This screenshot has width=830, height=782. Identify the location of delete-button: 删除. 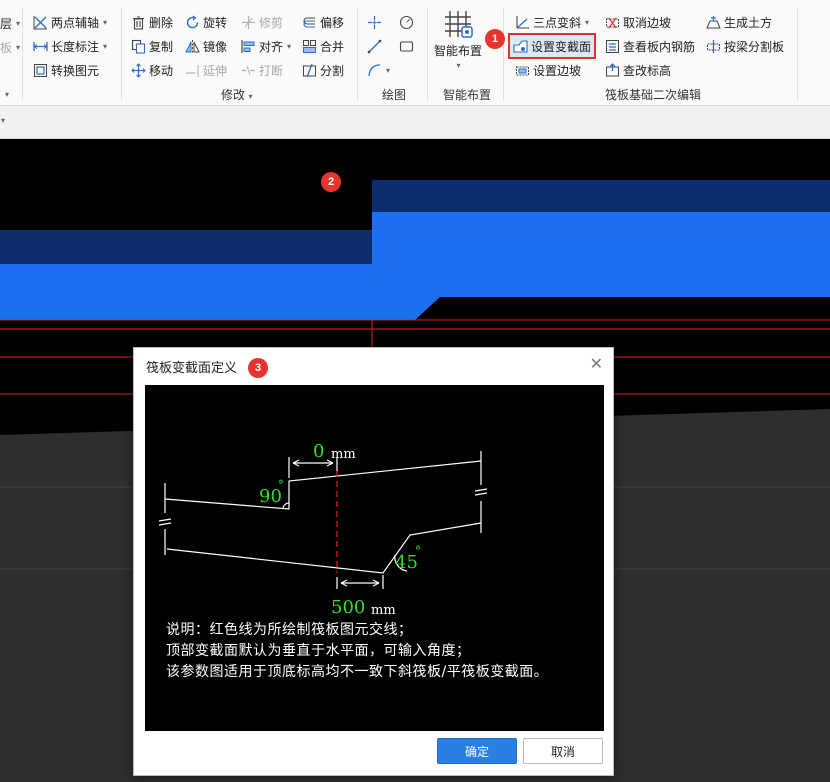
(152, 22).